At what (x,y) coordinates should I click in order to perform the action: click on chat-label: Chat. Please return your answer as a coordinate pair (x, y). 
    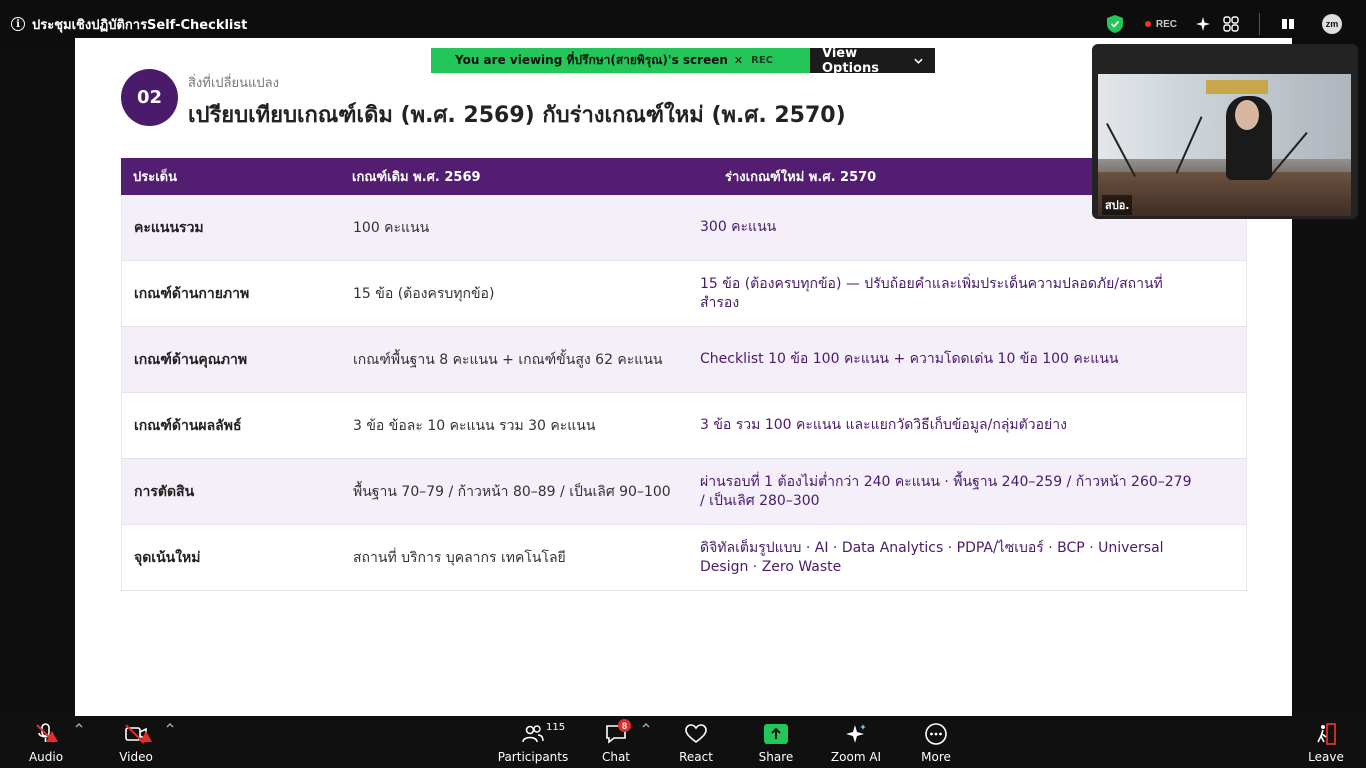
    Looking at the image, I should click on (616, 757).